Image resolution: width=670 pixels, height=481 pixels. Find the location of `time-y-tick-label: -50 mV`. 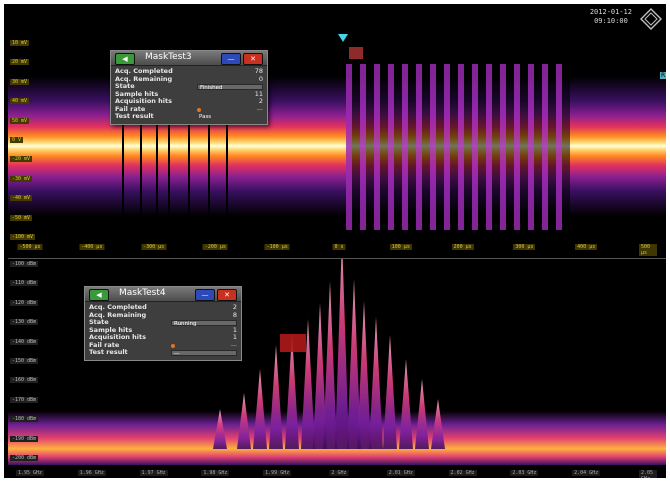

time-y-tick-label: -50 mV is located at coordinates (21, 217).